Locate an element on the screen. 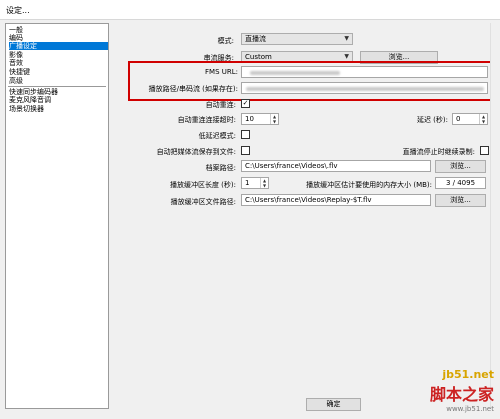  replay-file-label: 播放缓冲区文件路径: is located at coordinates (203, 202).